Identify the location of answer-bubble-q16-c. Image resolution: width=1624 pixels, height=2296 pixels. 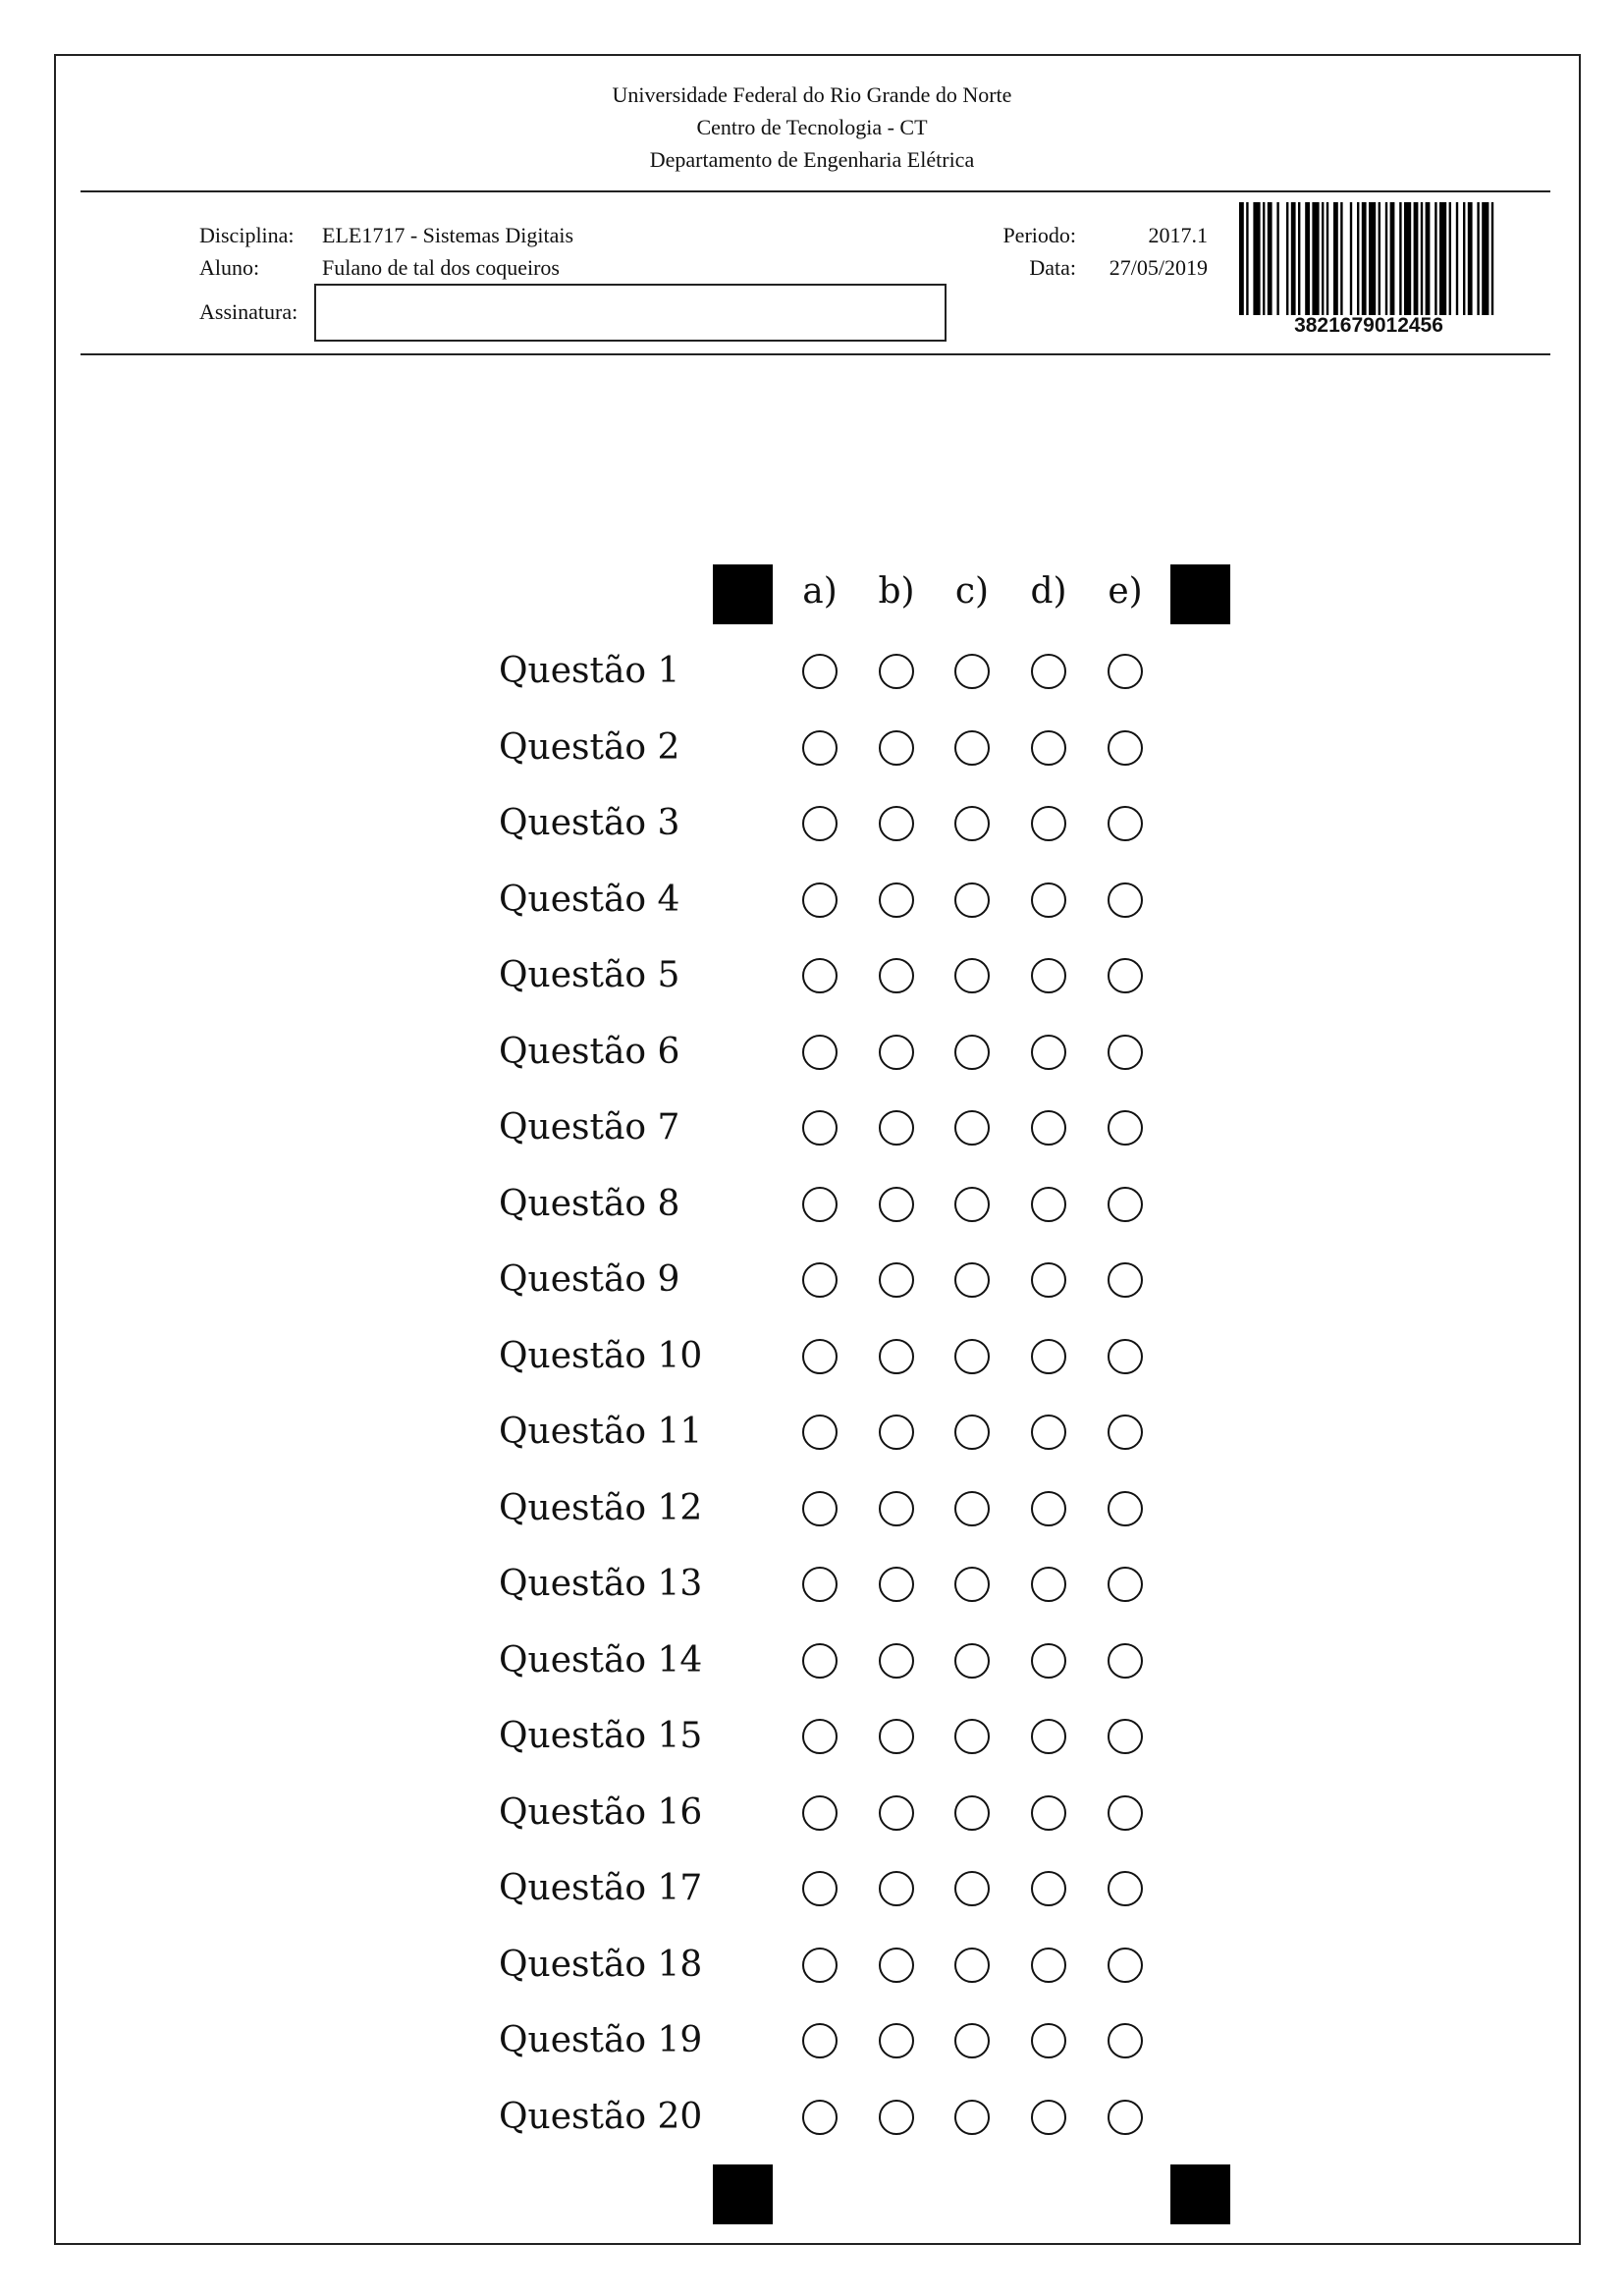
(972, 1813).